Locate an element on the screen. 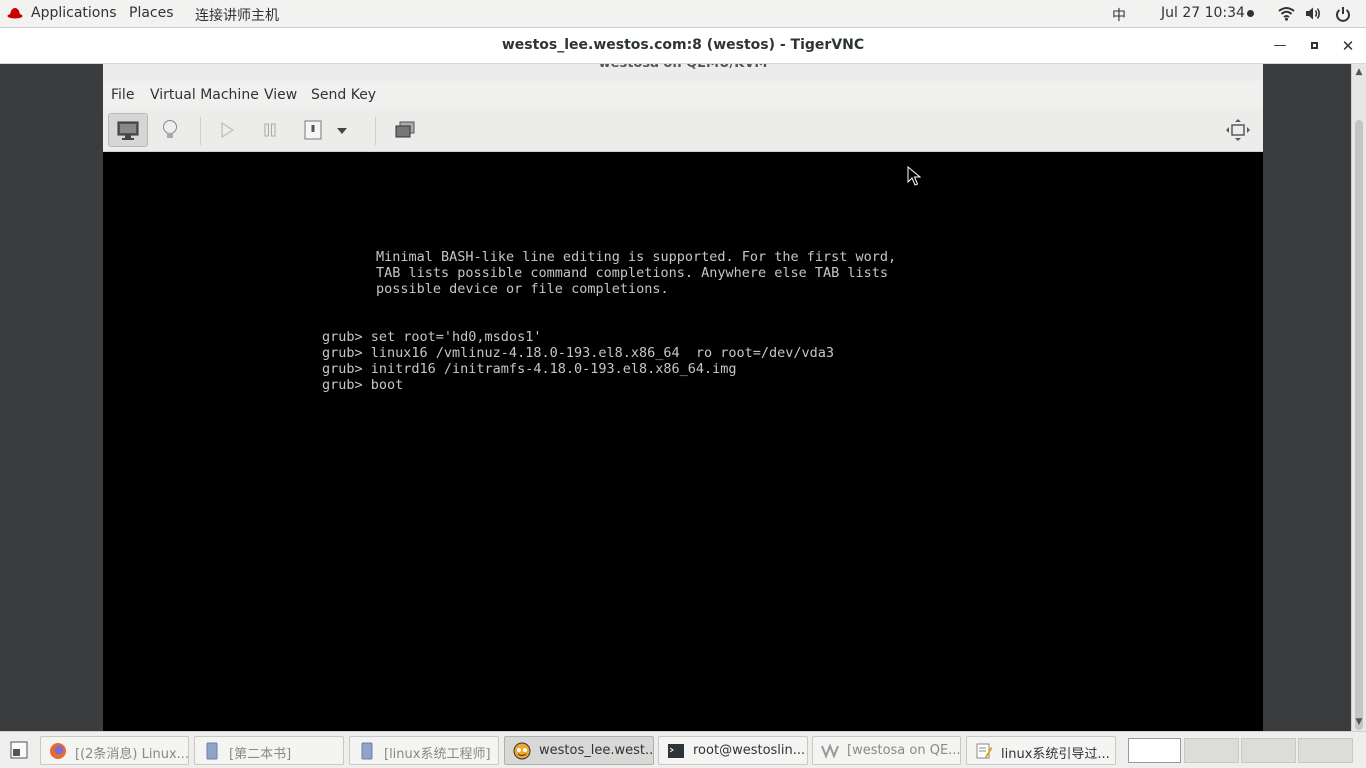  snapshot-icon is located at coordinates (405, 129).